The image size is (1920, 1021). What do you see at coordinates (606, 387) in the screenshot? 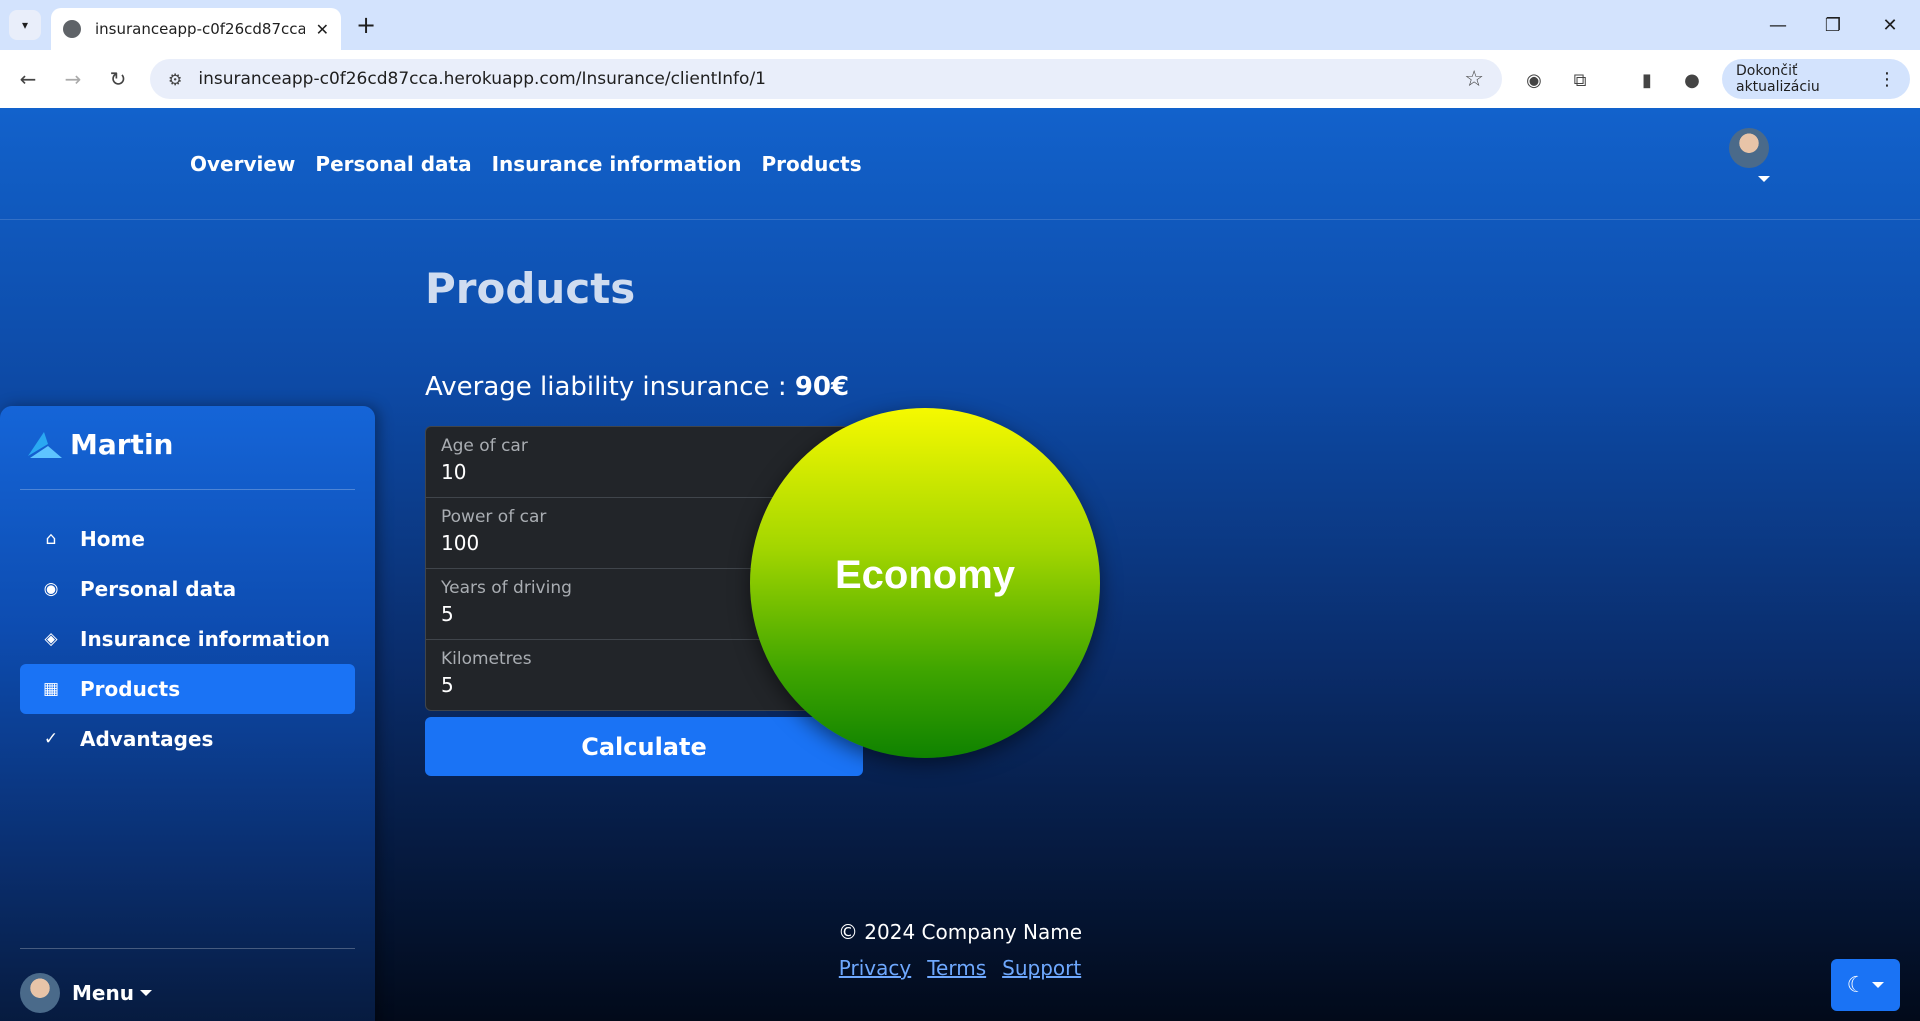
I see `average-label: Average liability insurance :` at bounding box center [606, 387].